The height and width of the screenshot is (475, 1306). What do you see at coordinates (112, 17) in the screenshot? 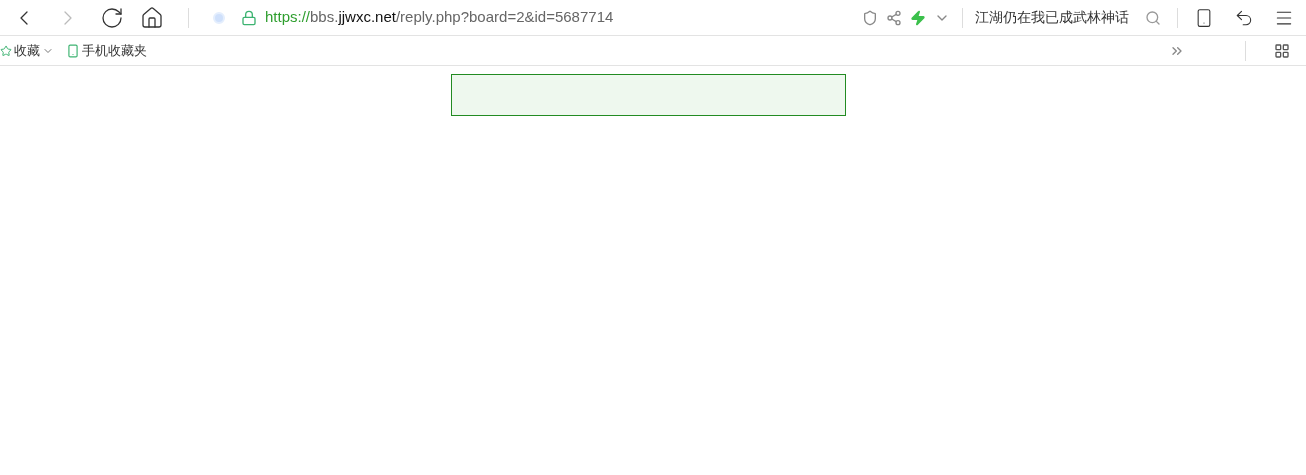
I see `reload-icon` at bounding box center [112, 17].